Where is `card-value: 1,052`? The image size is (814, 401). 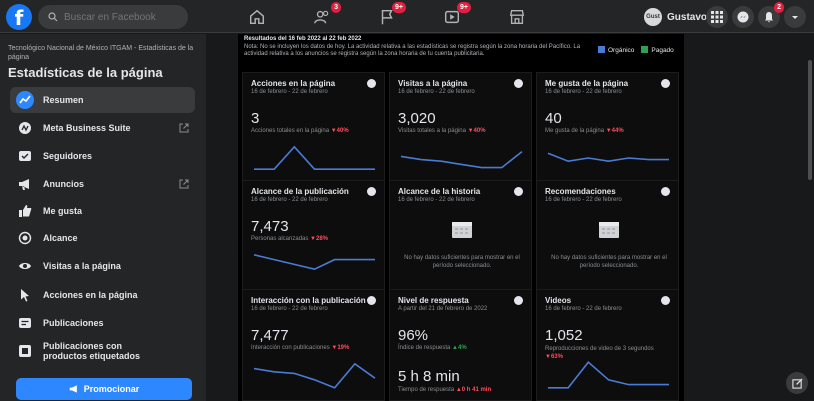 card-value: 1,052 is located at coordinates (564, 335).